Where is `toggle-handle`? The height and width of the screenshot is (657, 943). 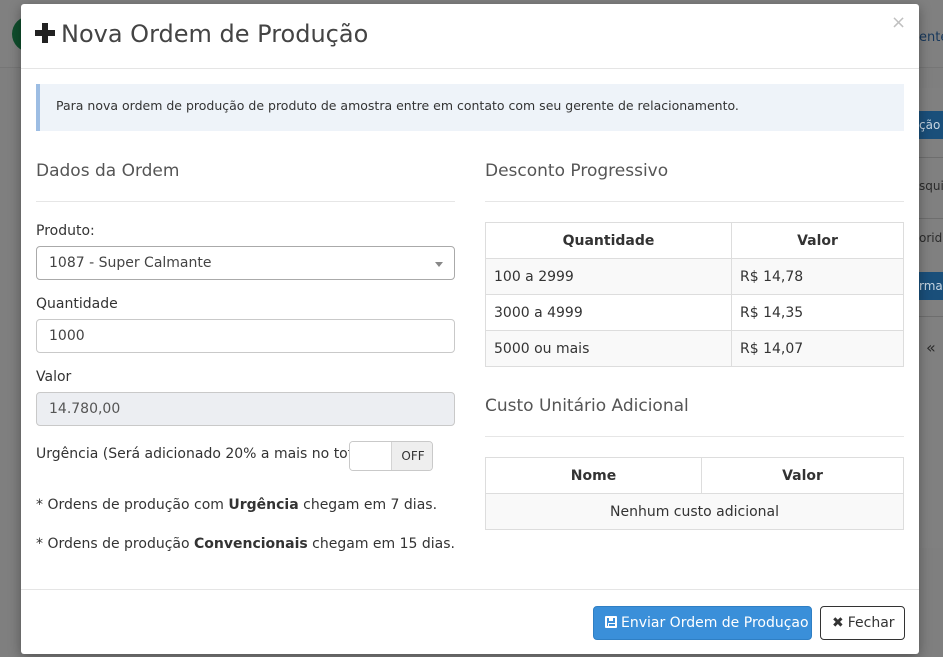
toggle-handle is located at coordinates (371, 456).